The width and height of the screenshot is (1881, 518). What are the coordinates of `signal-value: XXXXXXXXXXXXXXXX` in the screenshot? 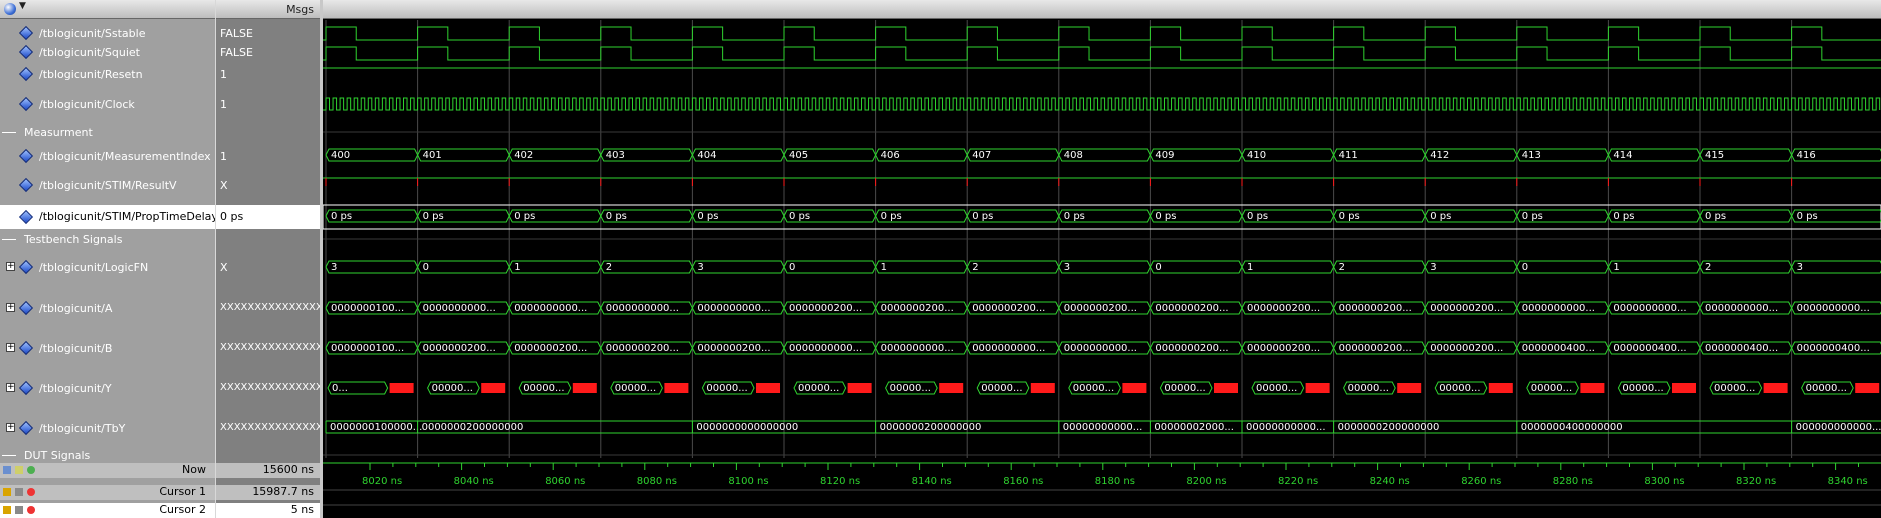 It's located at (270, 347).